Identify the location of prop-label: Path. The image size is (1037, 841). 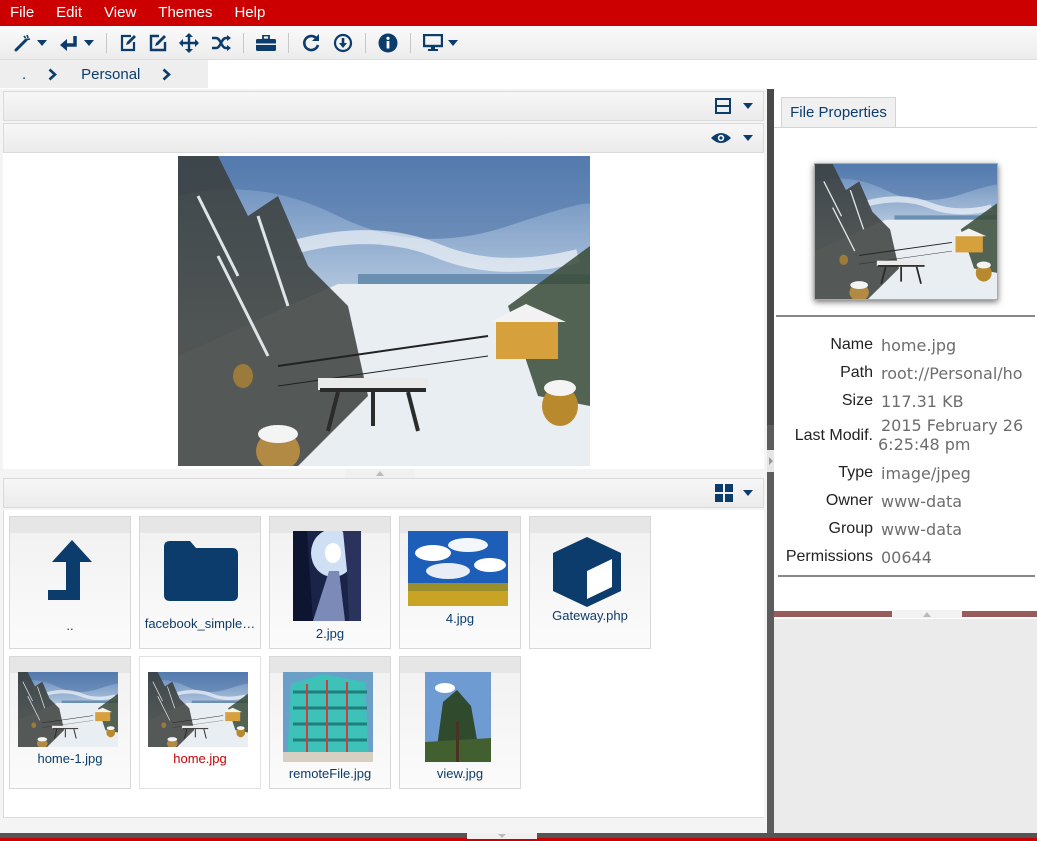
(856, 372).